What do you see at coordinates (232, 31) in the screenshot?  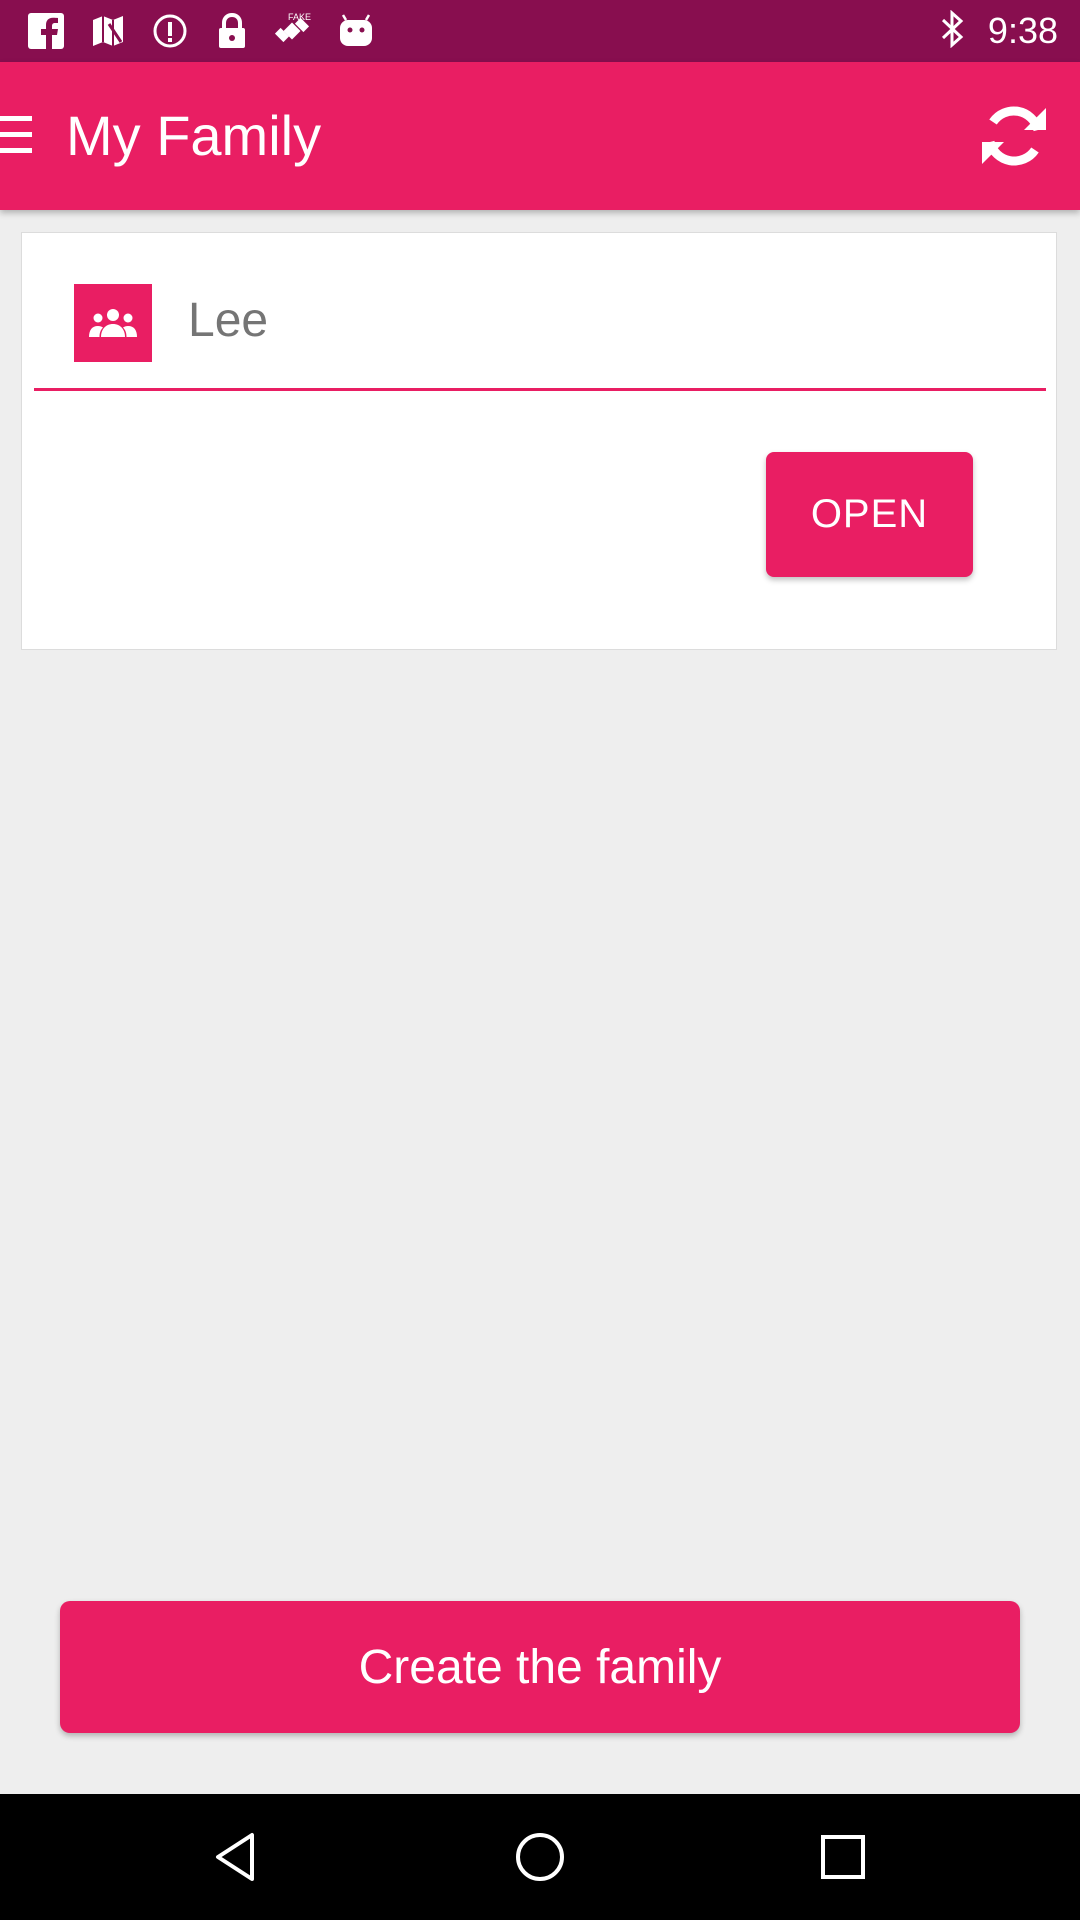 I see `lock-icon` at bounding box center [232, 31].